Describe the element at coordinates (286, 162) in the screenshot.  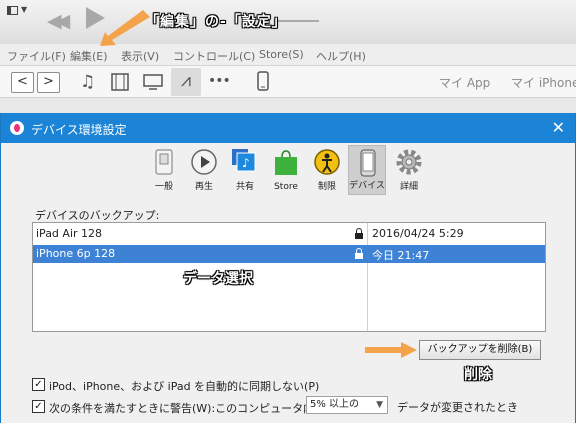
I see `store-bag-icon` at that location.